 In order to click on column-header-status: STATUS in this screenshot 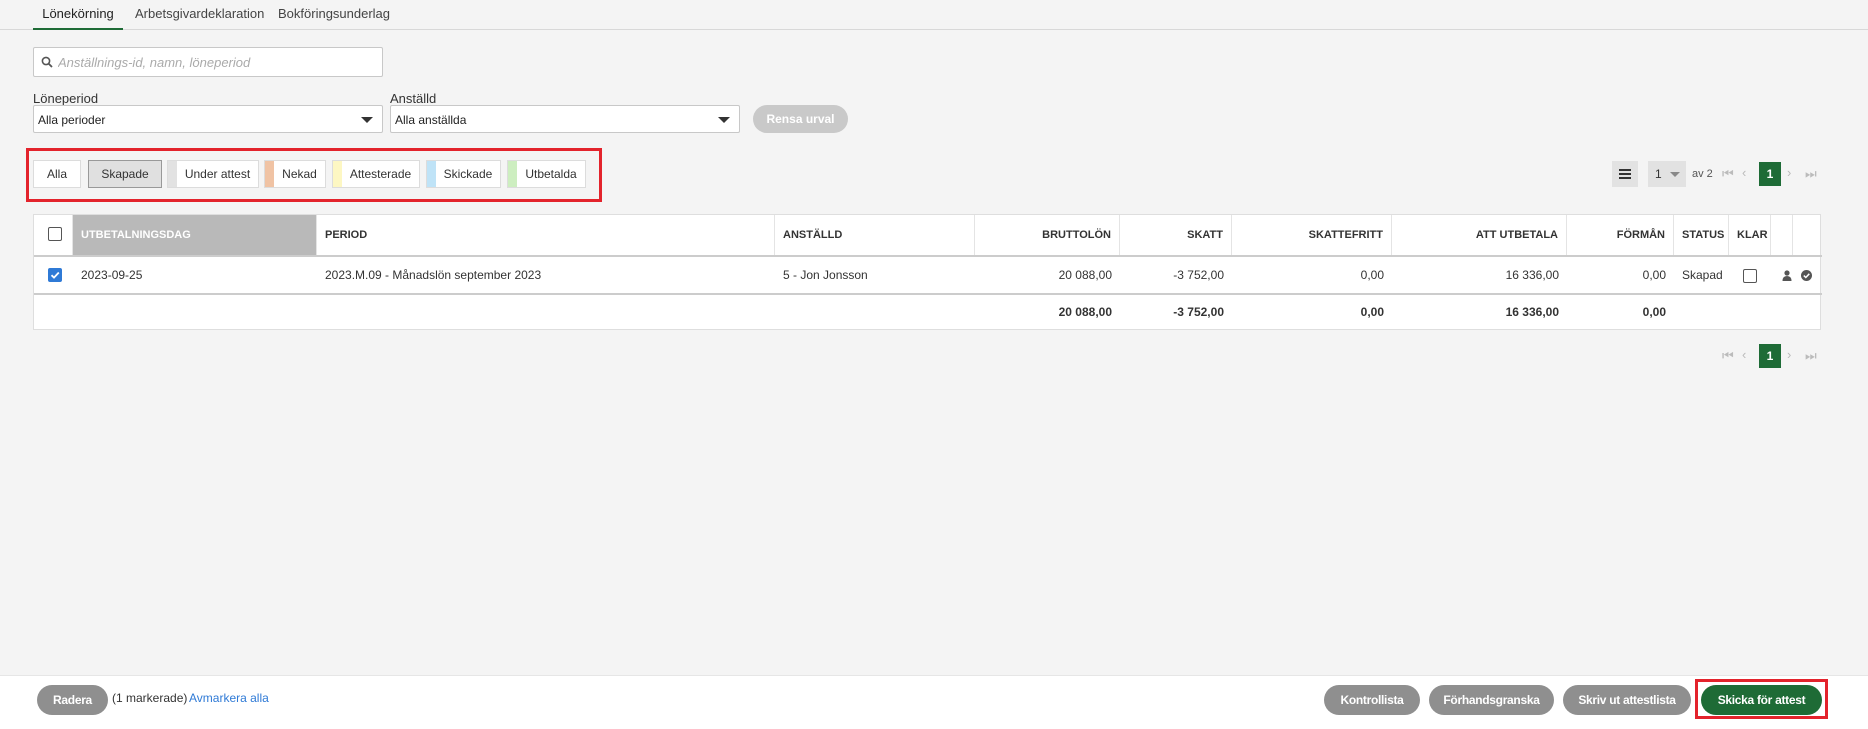, I will do `click(1701, 235)`.